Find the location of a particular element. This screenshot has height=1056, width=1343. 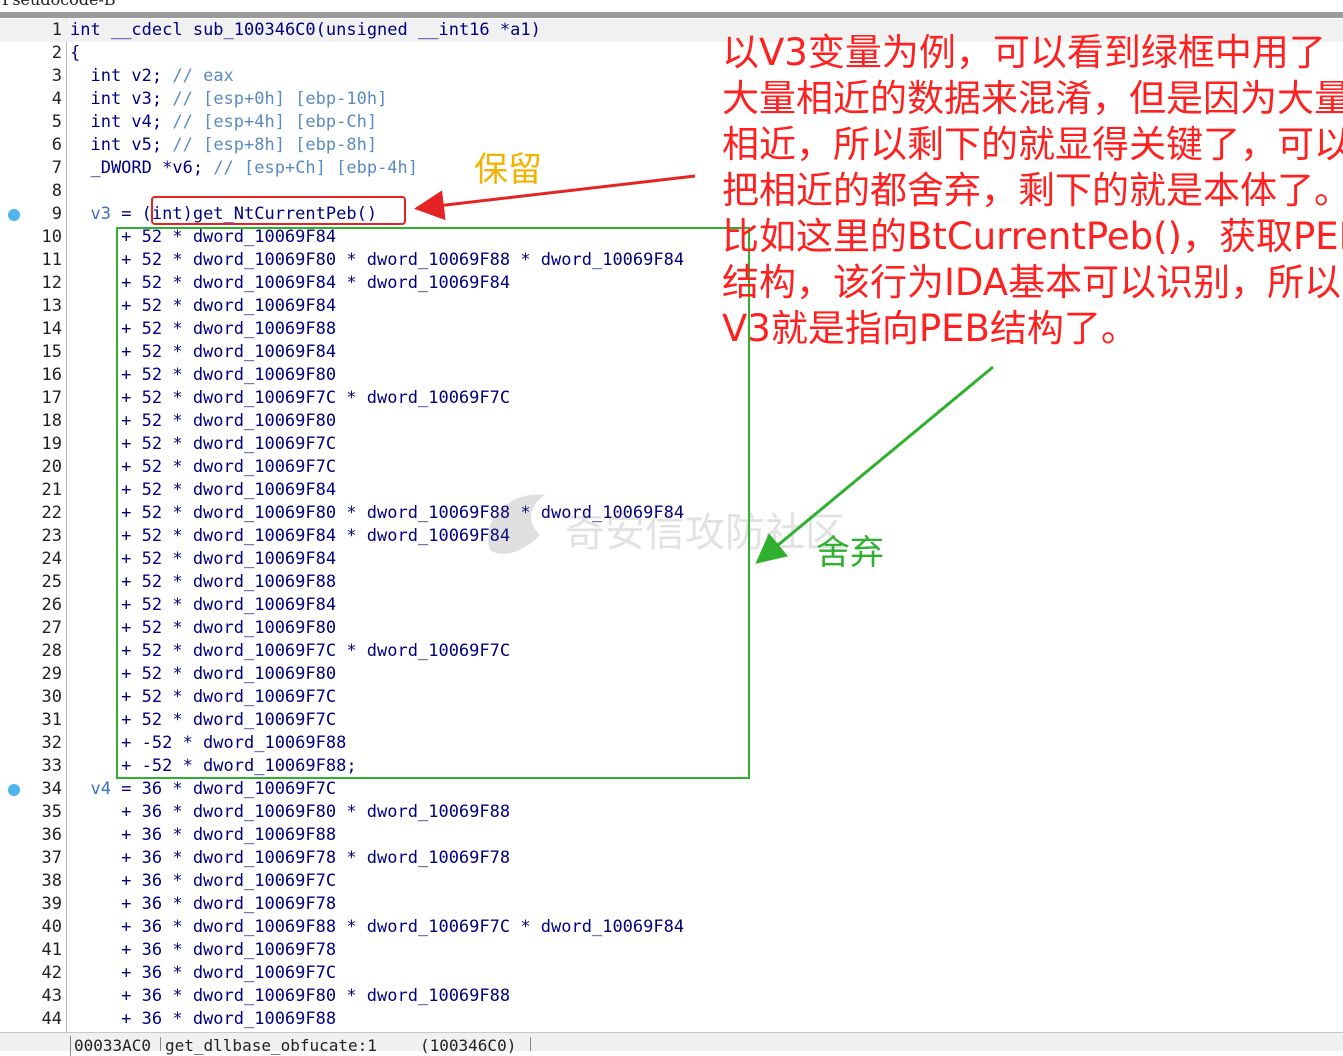

line-number: 30 is located at coordinates (51, 697).